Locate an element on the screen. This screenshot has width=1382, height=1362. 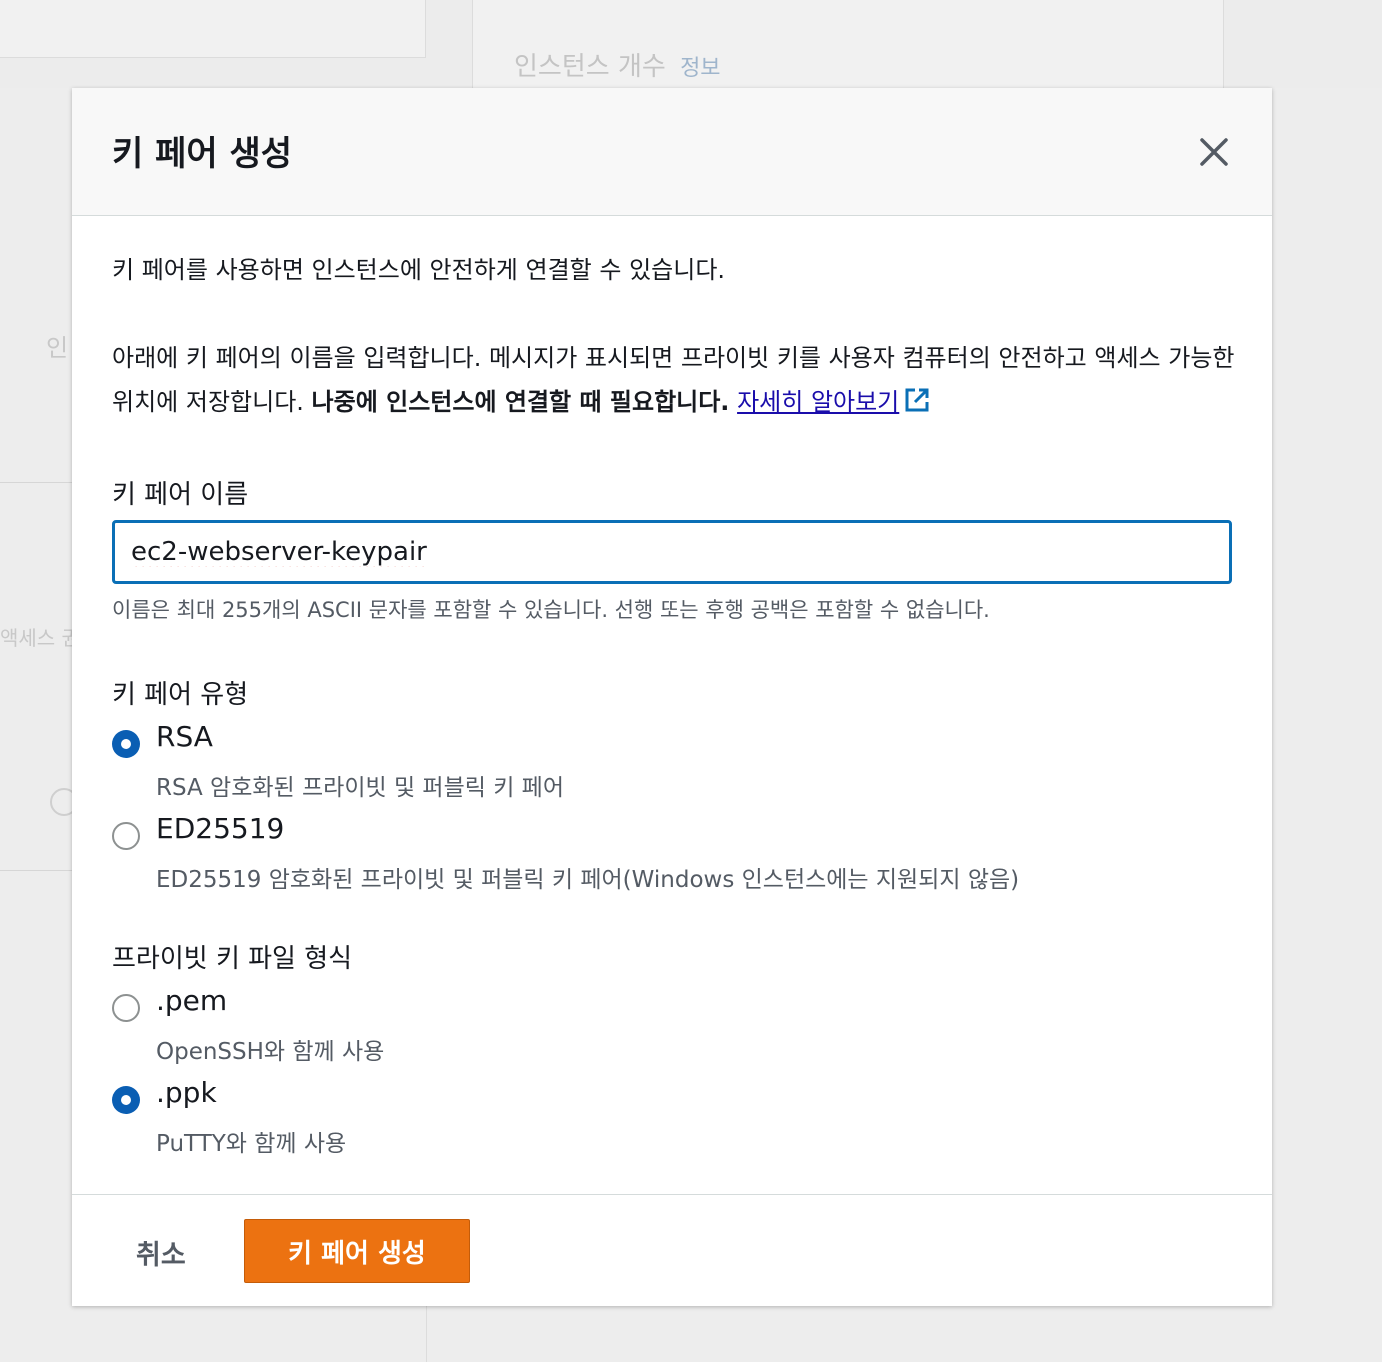
radio-ppk-desc: PuTTY와 함께 사용 is located at coordinates (251, 1144).